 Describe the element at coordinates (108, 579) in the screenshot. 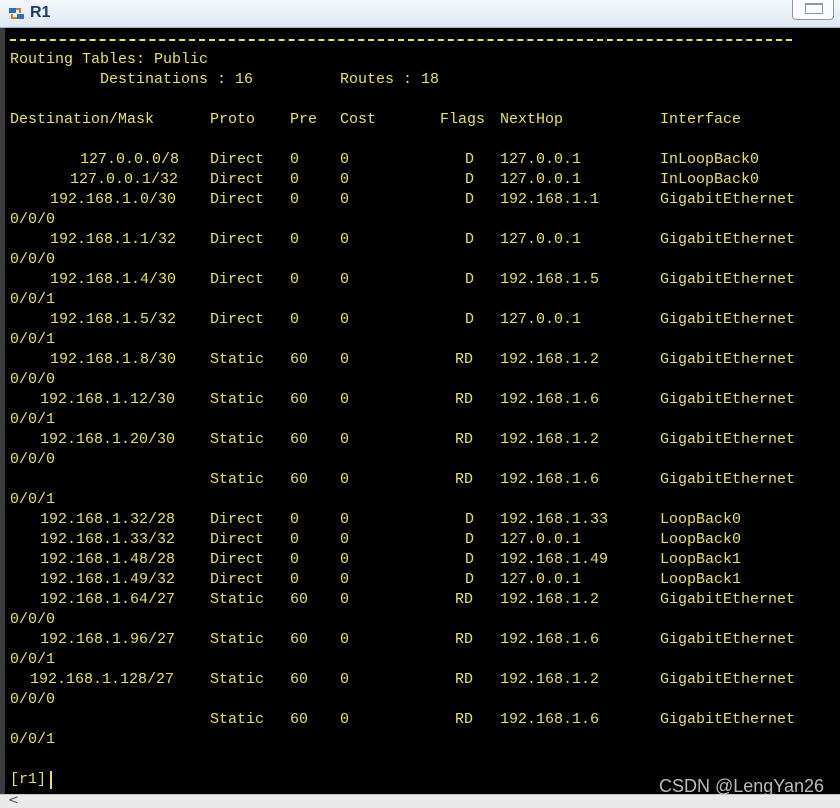

I see `route-destination: 192.168.1.49/32` at that location.